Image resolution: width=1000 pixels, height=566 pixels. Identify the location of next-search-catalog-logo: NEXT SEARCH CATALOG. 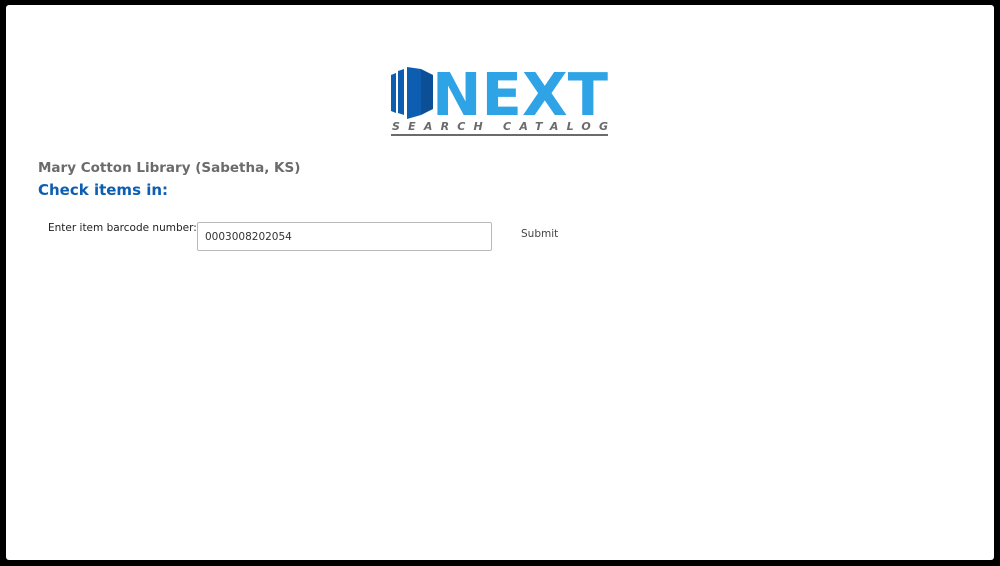
(504, 102).